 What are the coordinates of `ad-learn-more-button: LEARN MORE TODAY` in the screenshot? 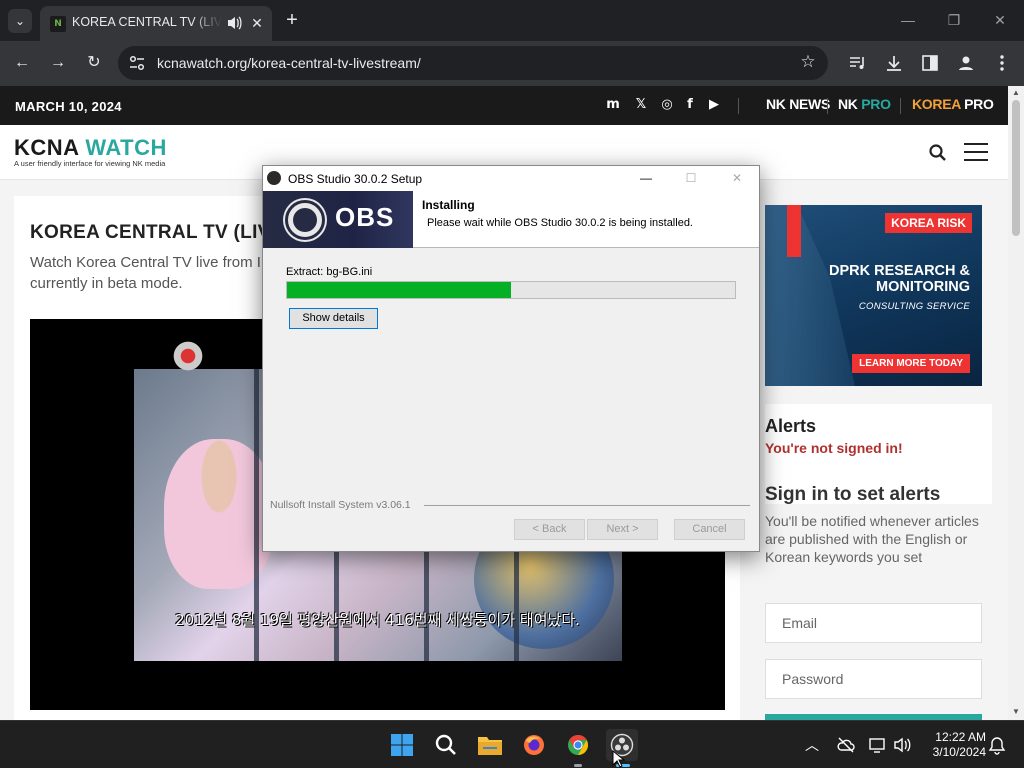 It's located at (911, 363).